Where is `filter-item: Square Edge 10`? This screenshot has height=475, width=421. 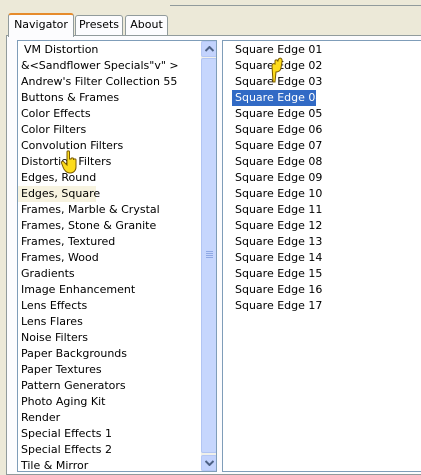
filter-item: Square Edge 10 is located at coordinates (277, 194).